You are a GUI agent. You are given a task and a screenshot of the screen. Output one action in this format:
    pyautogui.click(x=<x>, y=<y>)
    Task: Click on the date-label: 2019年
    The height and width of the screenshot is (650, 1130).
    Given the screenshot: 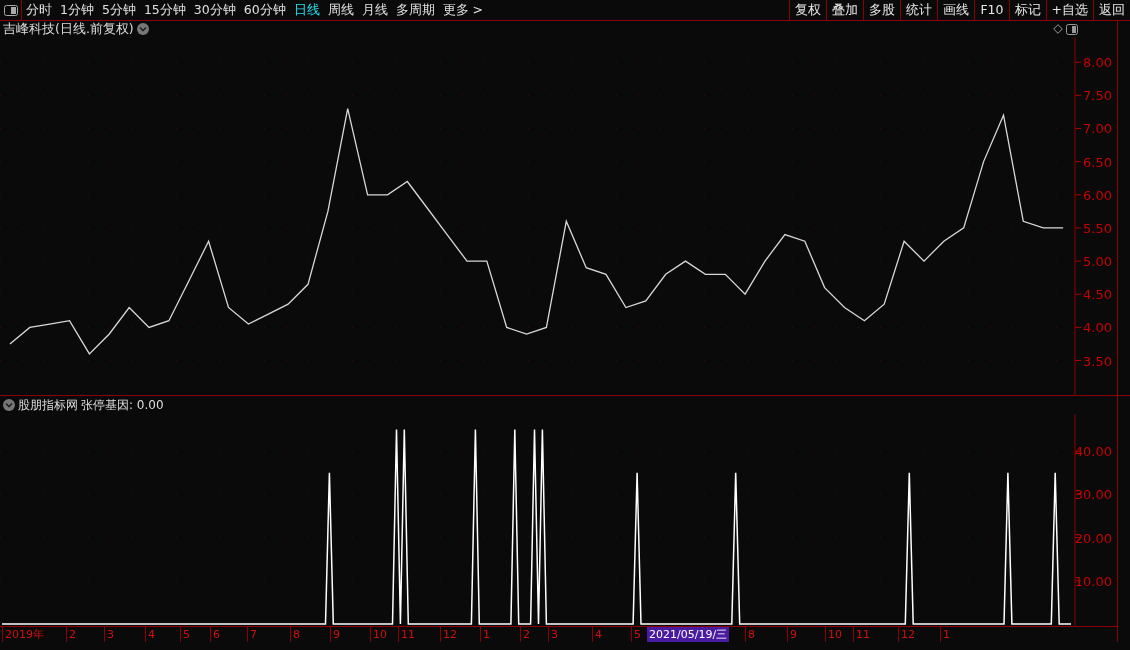 What is the action you would take?
    pyautogui.click(x=23, y=634)
    